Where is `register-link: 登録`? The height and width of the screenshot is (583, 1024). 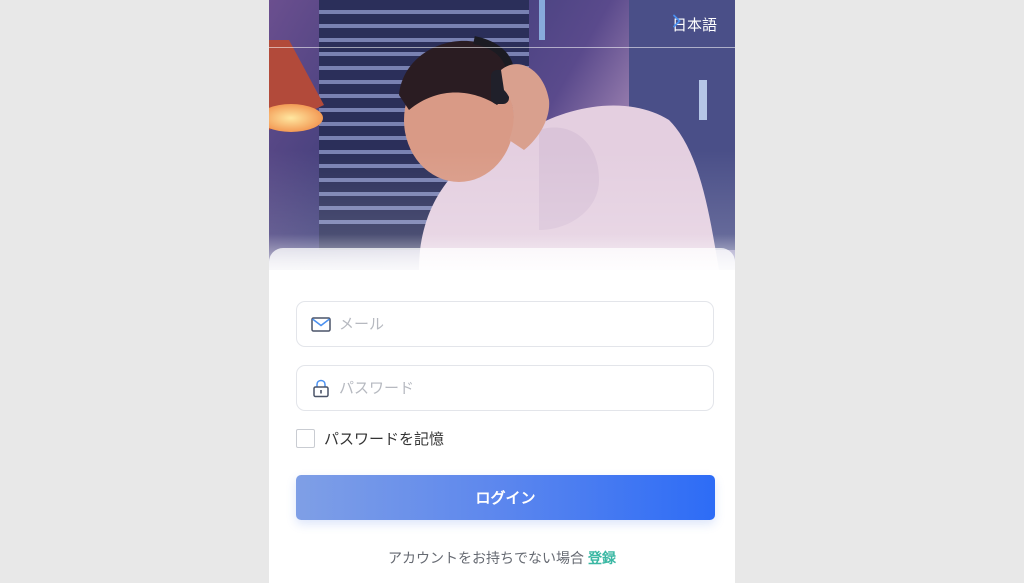 register-link: 登録 is located at coordinates (602, 559).